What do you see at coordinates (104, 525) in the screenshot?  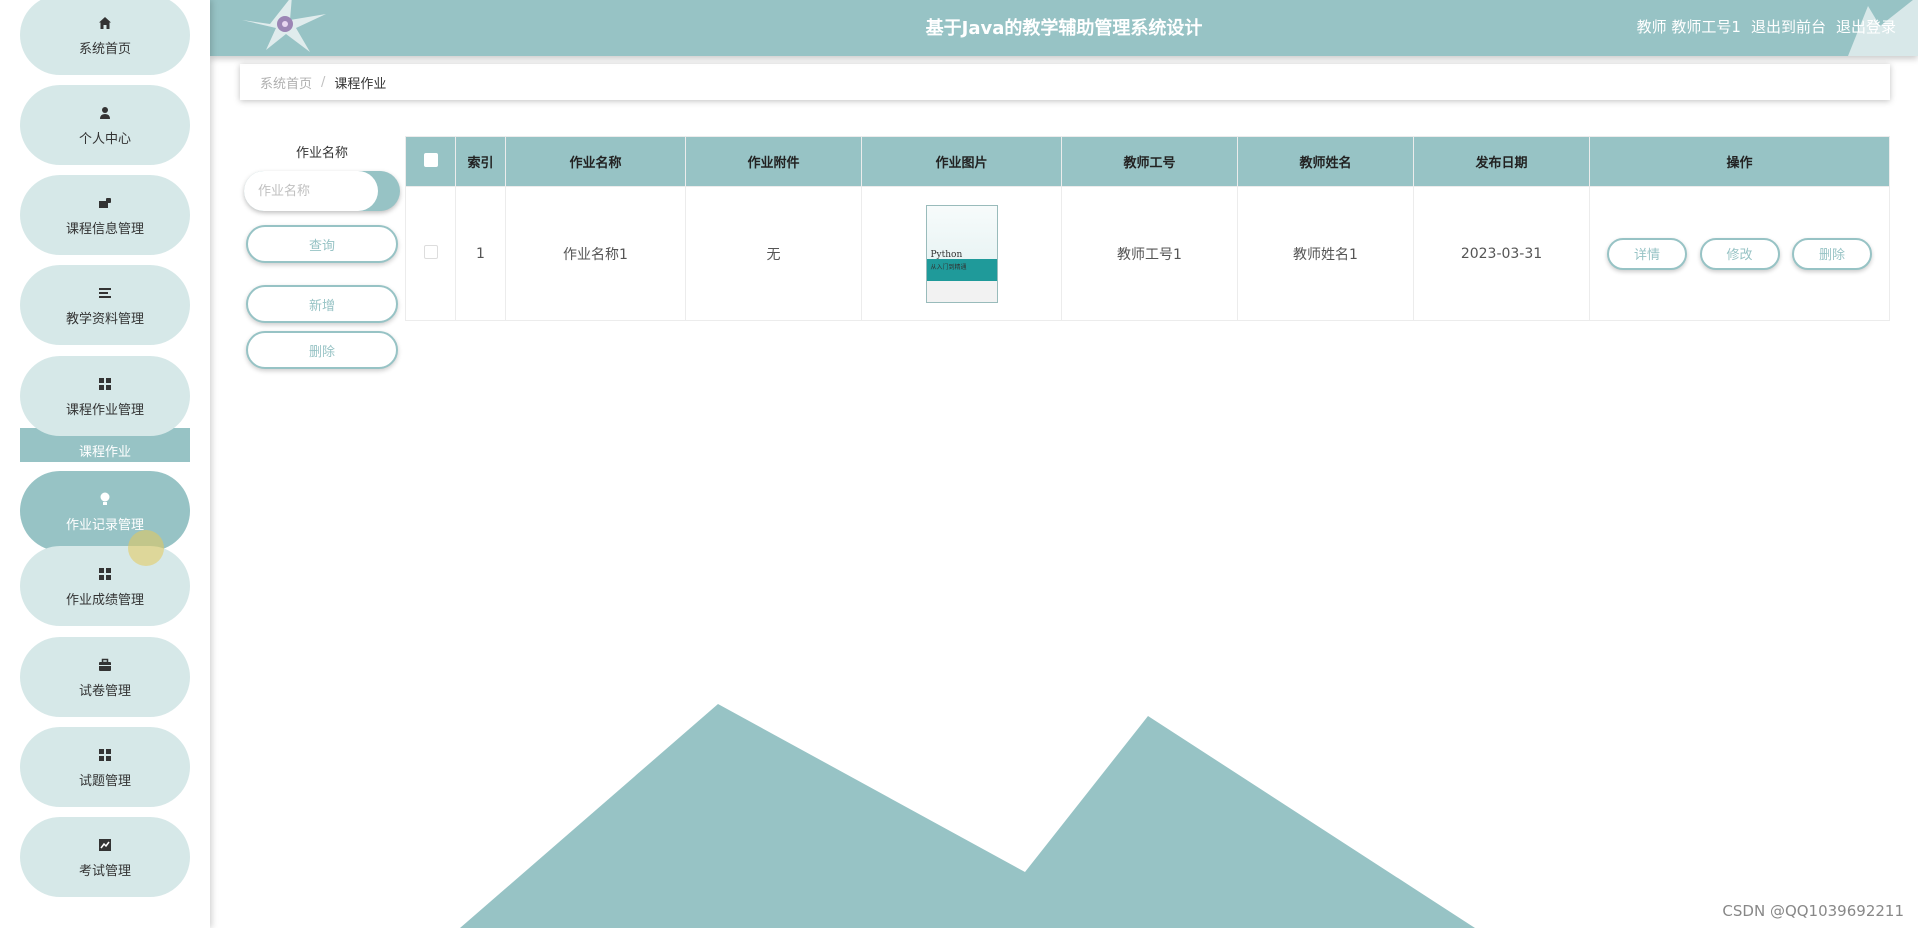 I see `sidebar-item-label: 作业记录管理` at bounding box center [104, 525].